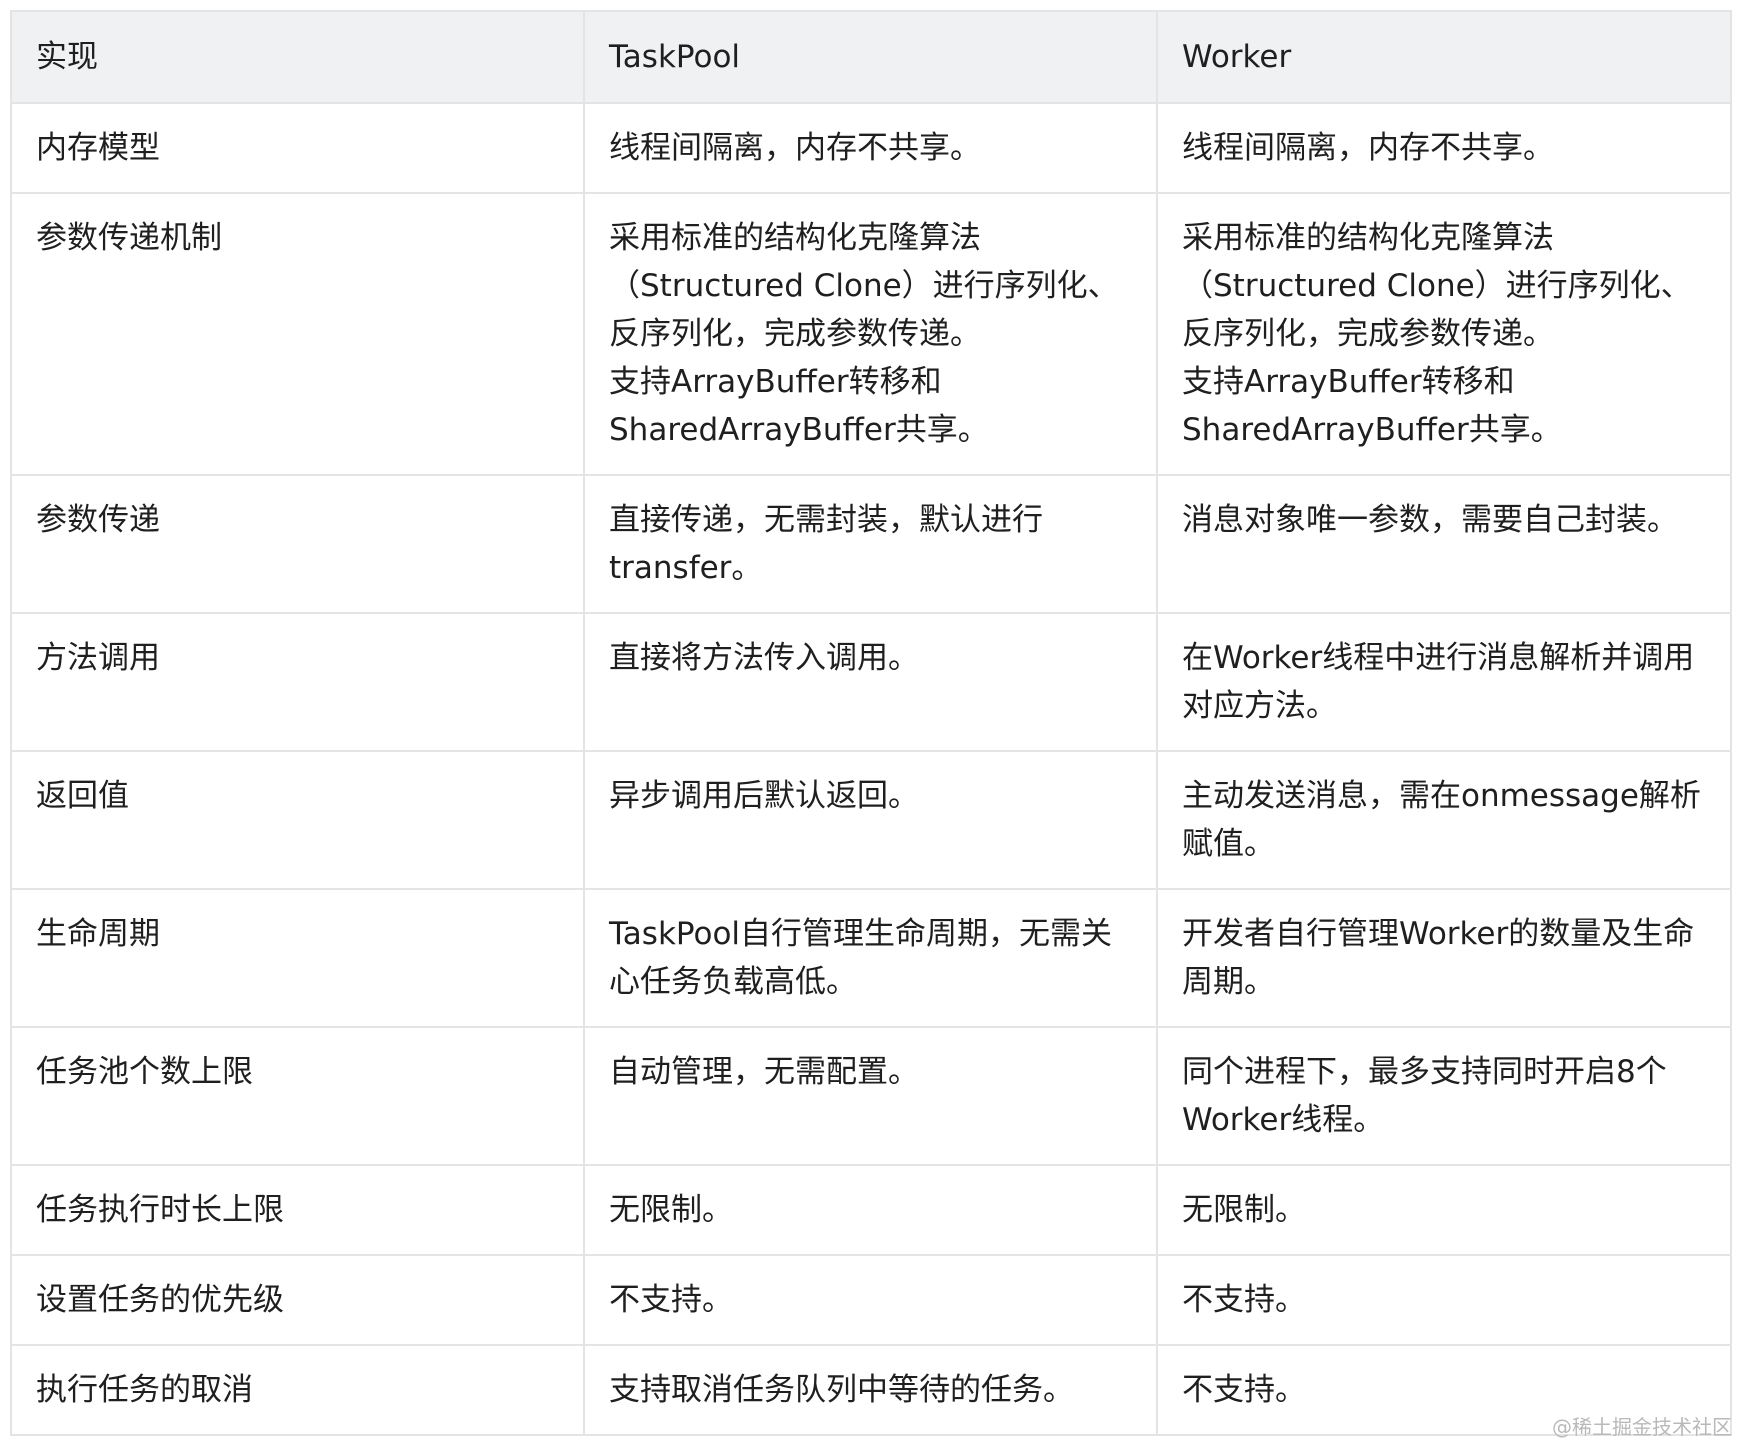 This screenshot has height=1444, width=1740. I want to click on cell-text-line: 设置任务的优先级, so click(160, 1300).